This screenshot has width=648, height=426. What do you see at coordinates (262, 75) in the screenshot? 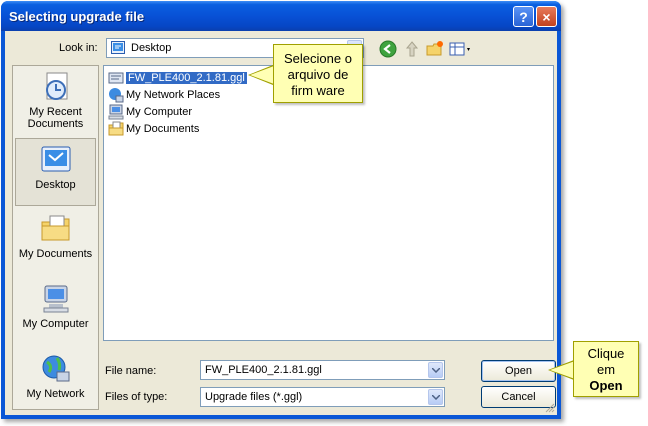
I see `callout-select-pointer-fill` at bounding box center [262, 75].